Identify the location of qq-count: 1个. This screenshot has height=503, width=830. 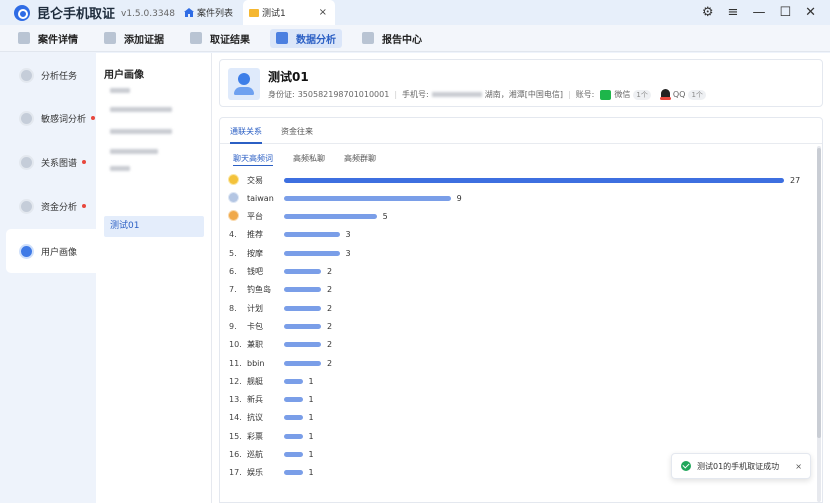
(697, 94).